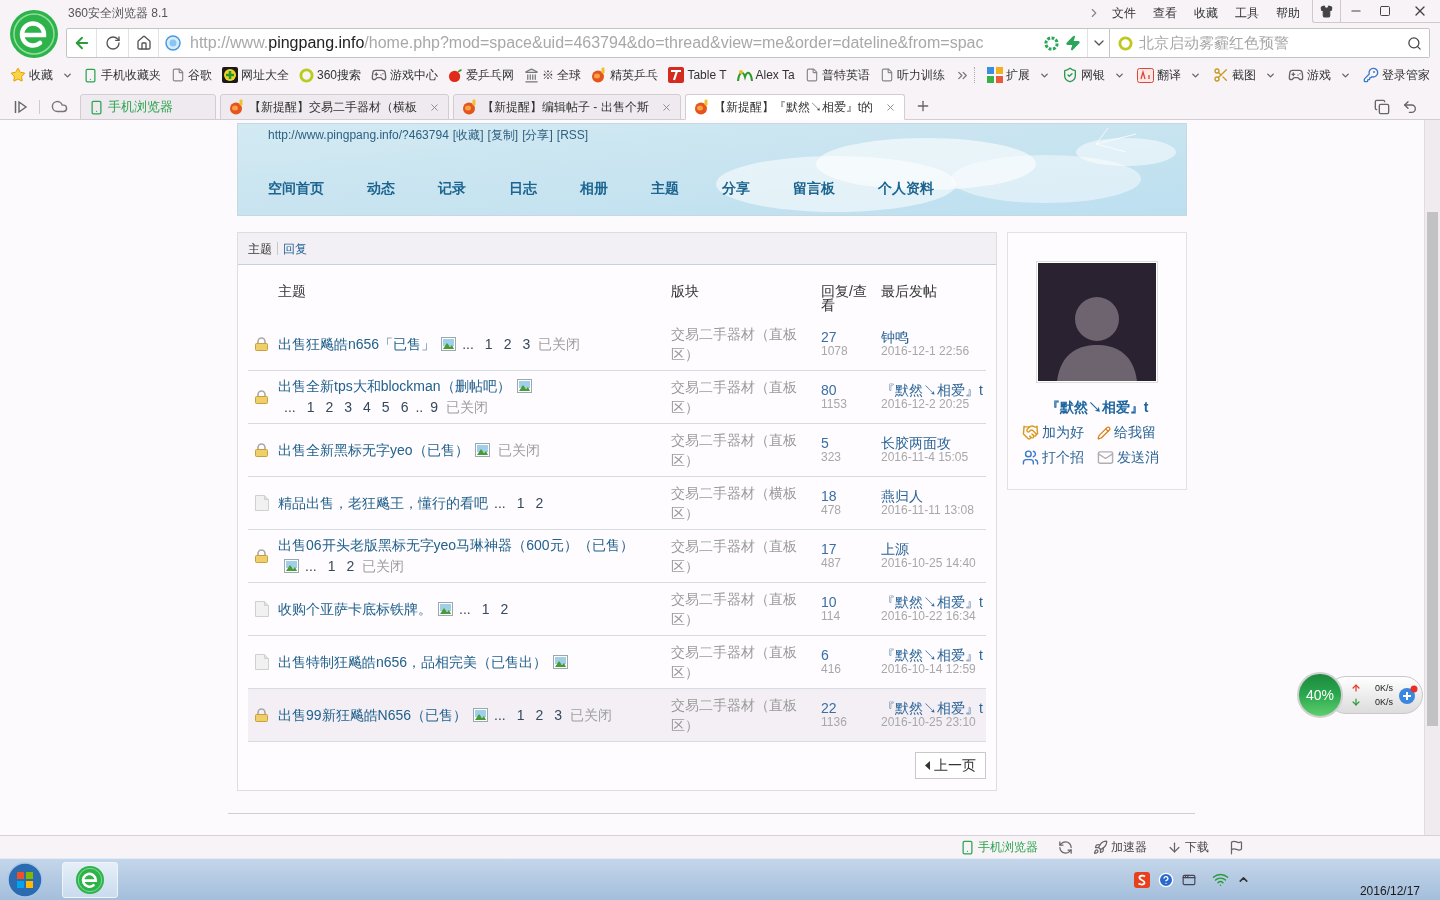  What do you see at coordinates (1164, 13) in the screenshot?
I see `menu-item: 查看` at bounding box center [1164, 13].